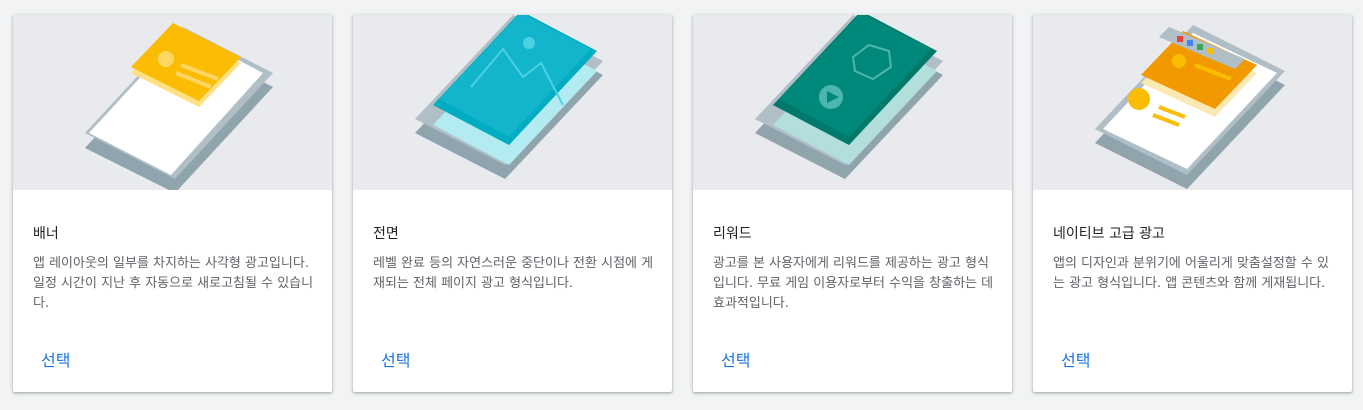 The image size is (1363, 410). I want to click on card-title: 네이티브 고급 광고, so click(1109, 234).